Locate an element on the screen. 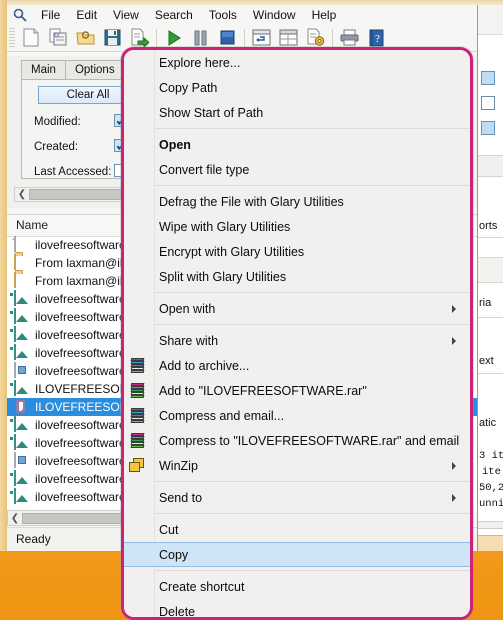 This screenshot has width=503, height=620. new-document-icon is located at coordinates (31, 37).